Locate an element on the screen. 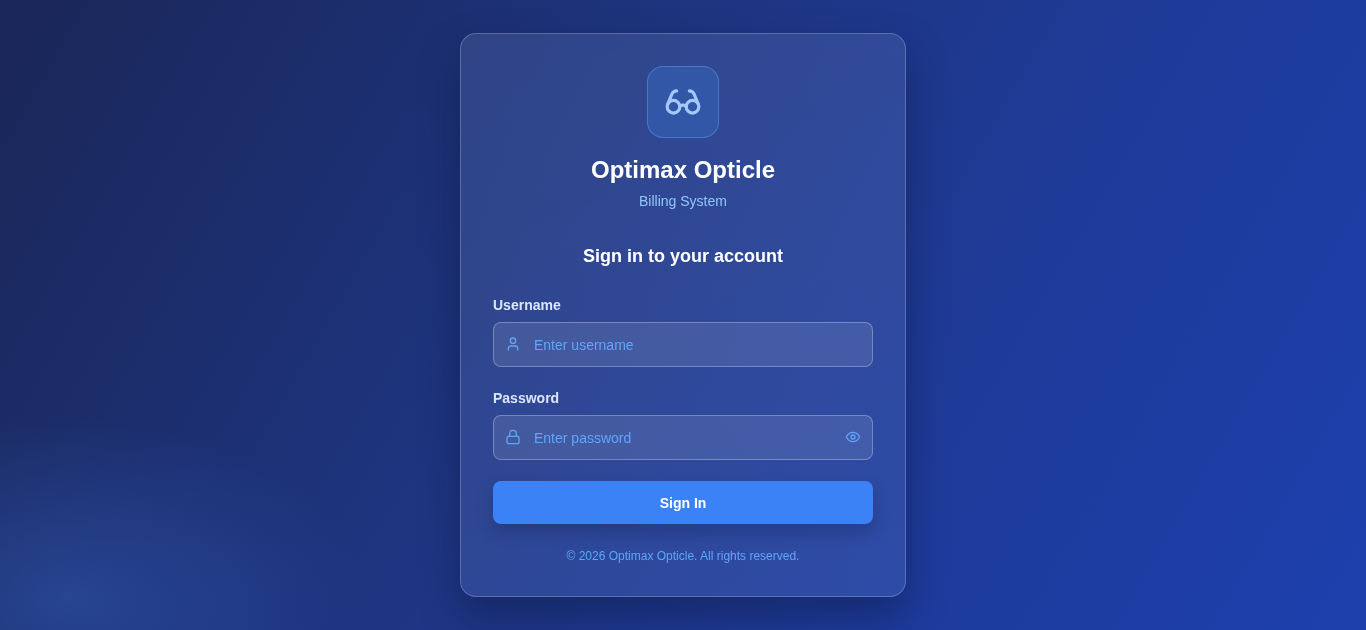 The width and height of the screenshot is (1366, 630). sign-in-button: Sign In is located at coordinates (683, 502).